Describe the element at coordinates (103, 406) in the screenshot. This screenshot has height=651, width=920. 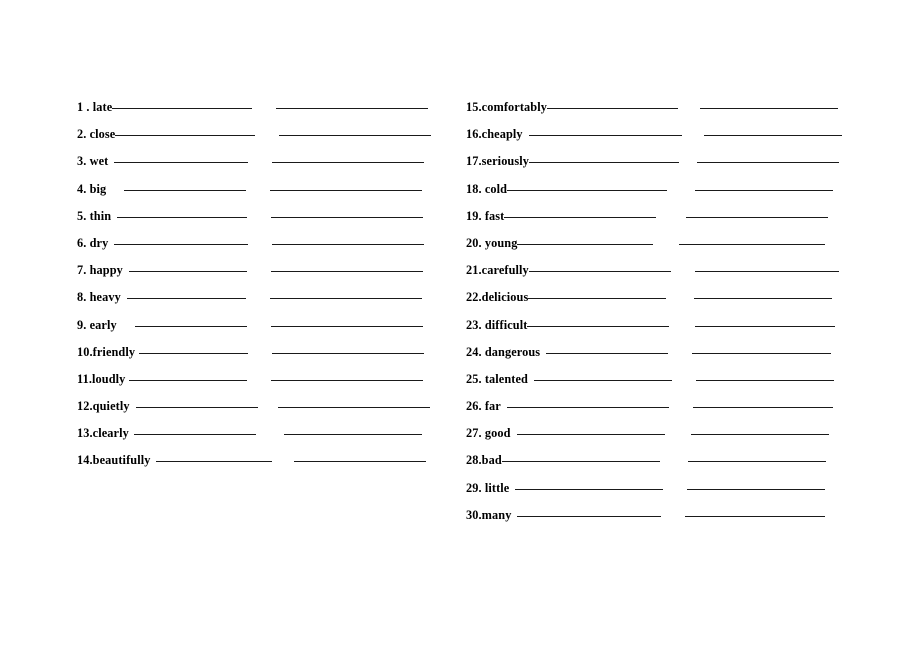
I see `item-label: 12.quietly` at that location.